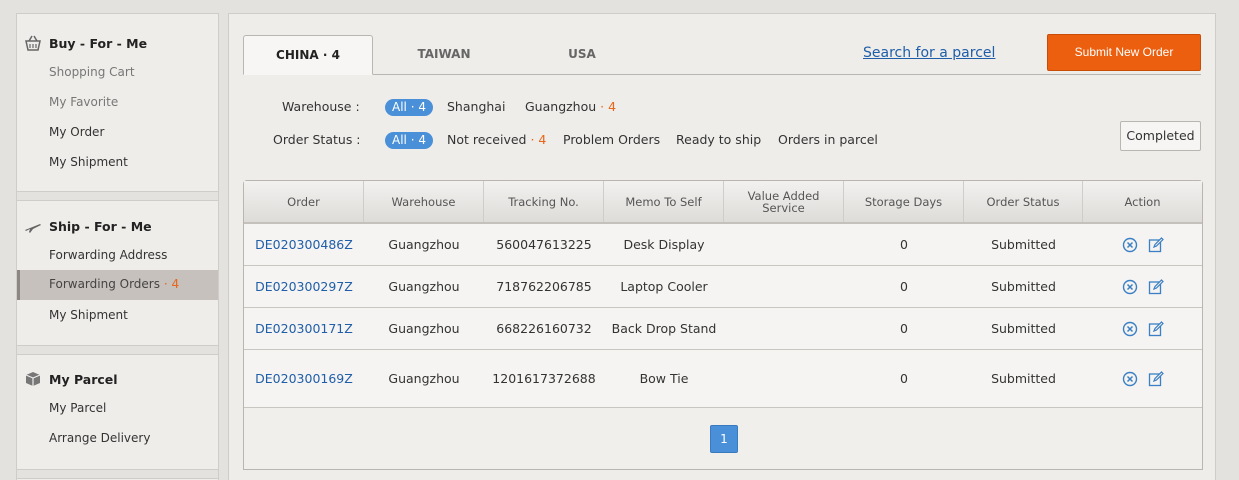 This screenshot has height=480, width=1239. Describe the element at coordinates (88, 315) in the screenshot. I see `sidebar-item-ship-my-shipment: My Shipment` at that location.